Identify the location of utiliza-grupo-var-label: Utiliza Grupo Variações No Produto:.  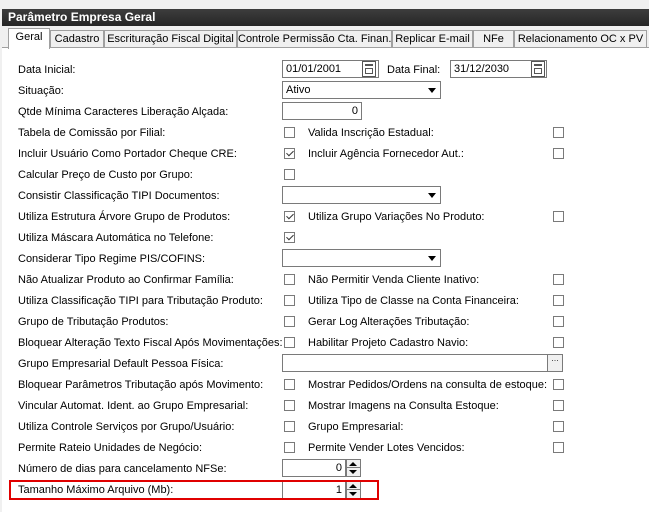
(396, 217).